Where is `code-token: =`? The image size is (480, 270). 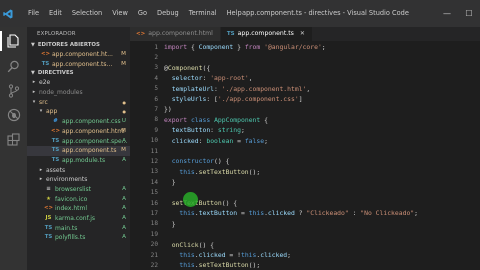
code-token: = is located at coordinates (239, 140).